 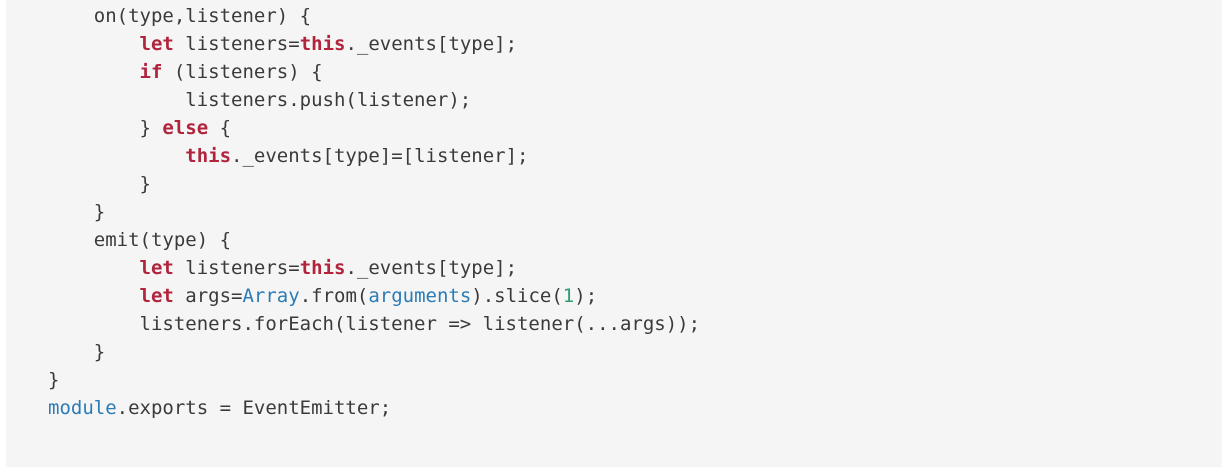 What do you see at coordinates (151, 72) in the screenshot?
I see `code-token: if` at bounding box center [151, 72].